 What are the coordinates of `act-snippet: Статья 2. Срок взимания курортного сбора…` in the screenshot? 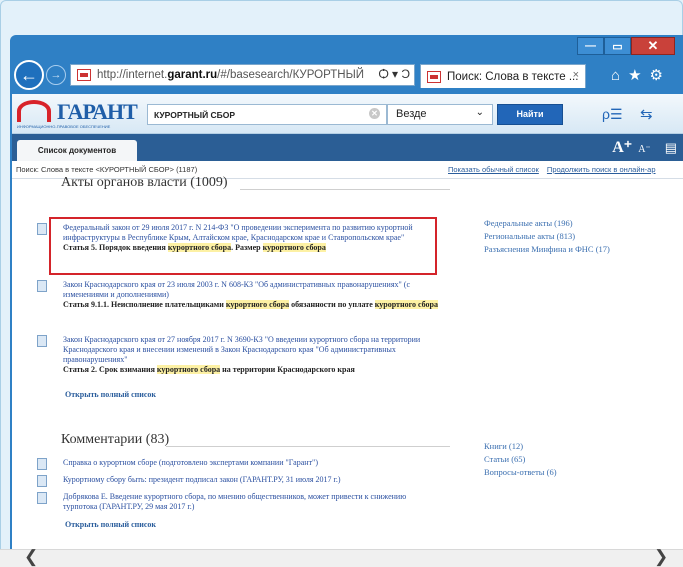 It's located at (209, 369).